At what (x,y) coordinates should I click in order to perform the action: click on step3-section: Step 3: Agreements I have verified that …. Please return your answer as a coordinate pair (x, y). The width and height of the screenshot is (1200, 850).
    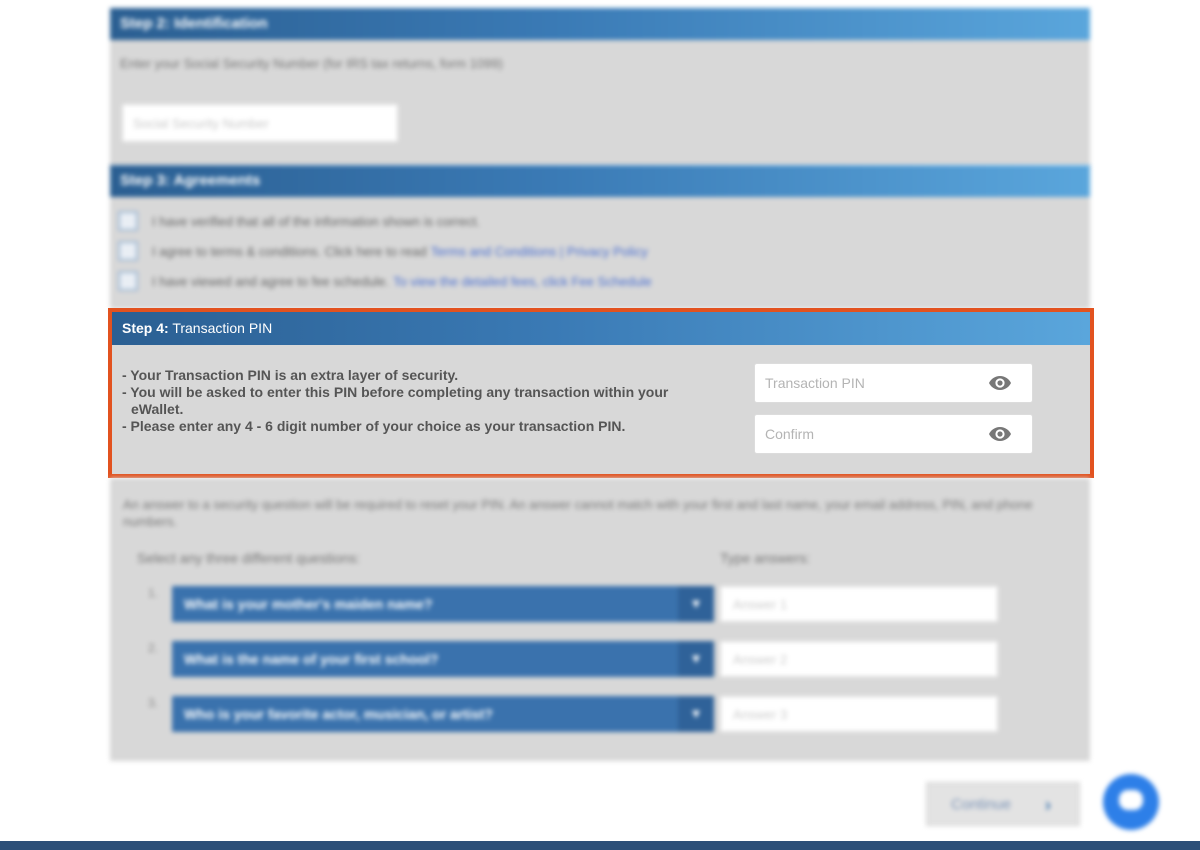
    Looking at the image, I should click on (600, 237).